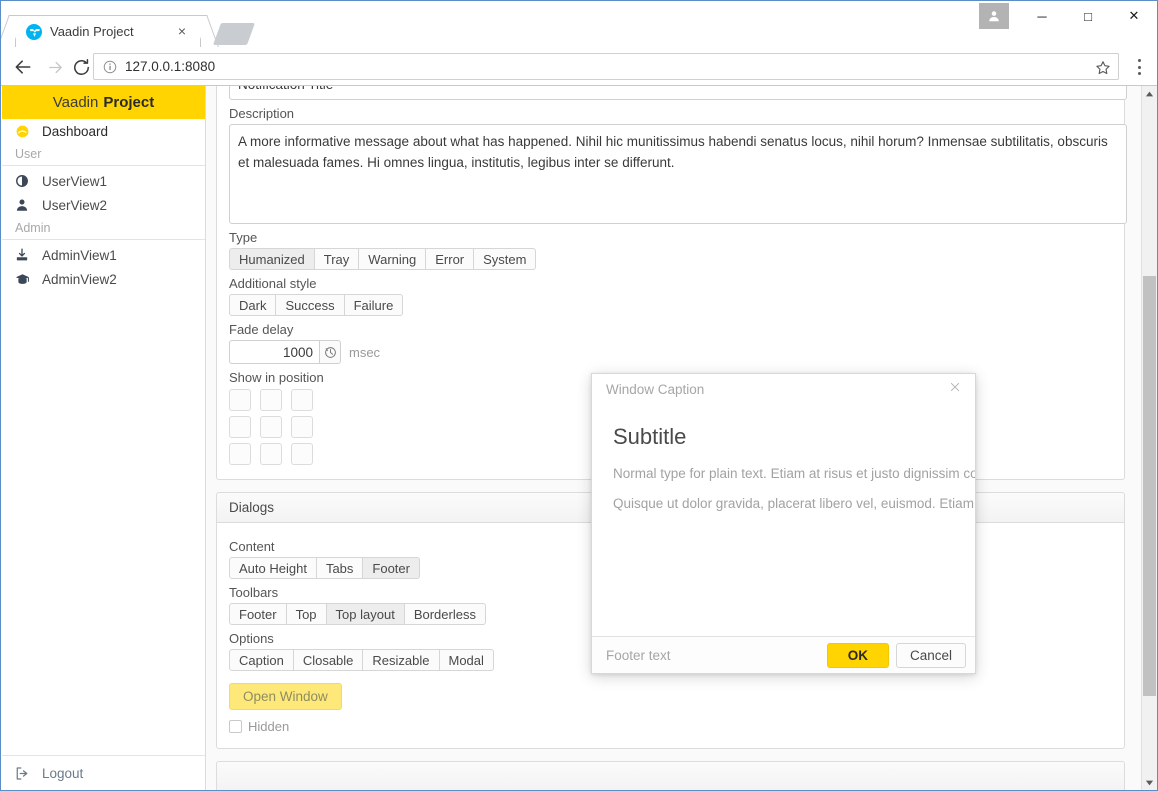 This screenshot has height=791, width=1158. Describe the element at coordinates (253, 305) in the screenshot. I see `style-option-dark: Dark` at that location.